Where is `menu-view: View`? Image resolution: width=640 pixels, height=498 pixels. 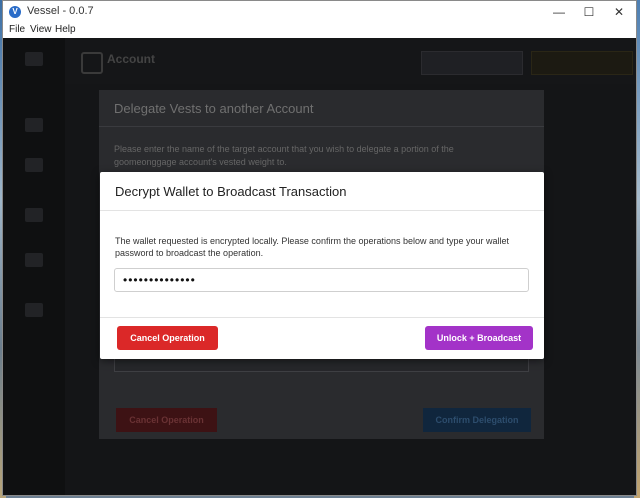 menu-view: View is located at coordinates (41, 29).